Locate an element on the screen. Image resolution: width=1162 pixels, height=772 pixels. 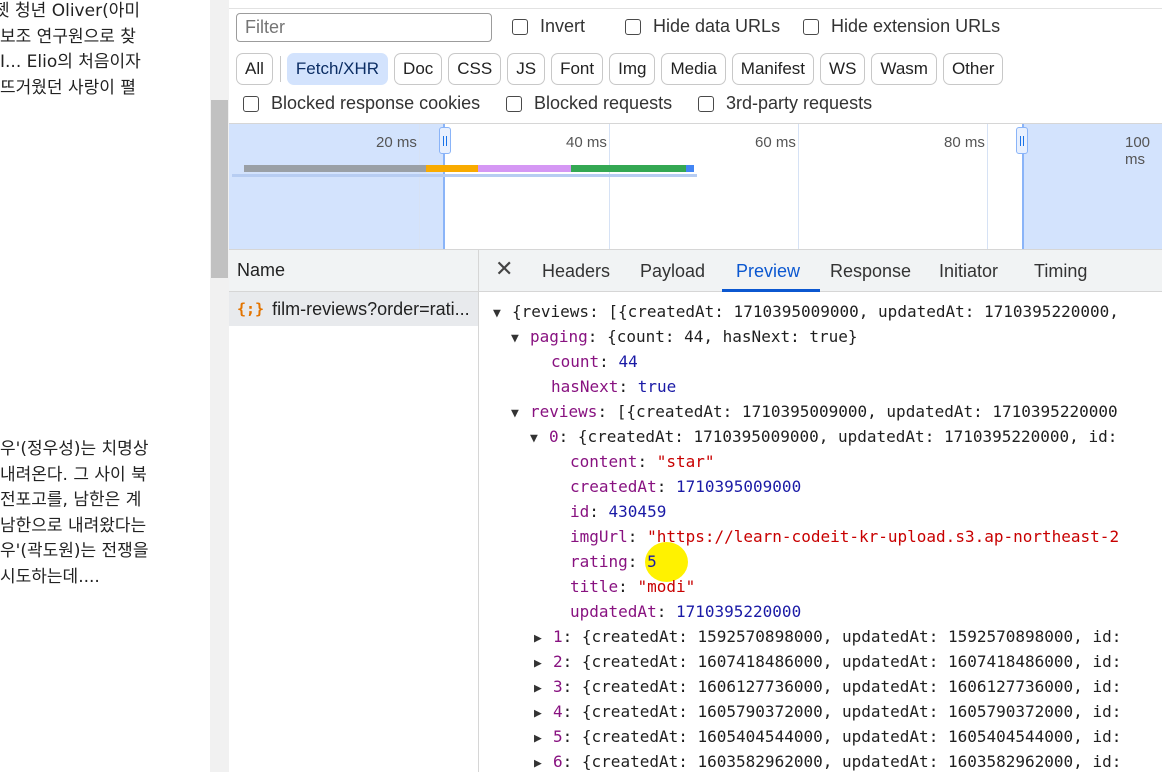
hide-extension-urls-checkbox: Hide extension URLs is located at coordinates (901, 26).